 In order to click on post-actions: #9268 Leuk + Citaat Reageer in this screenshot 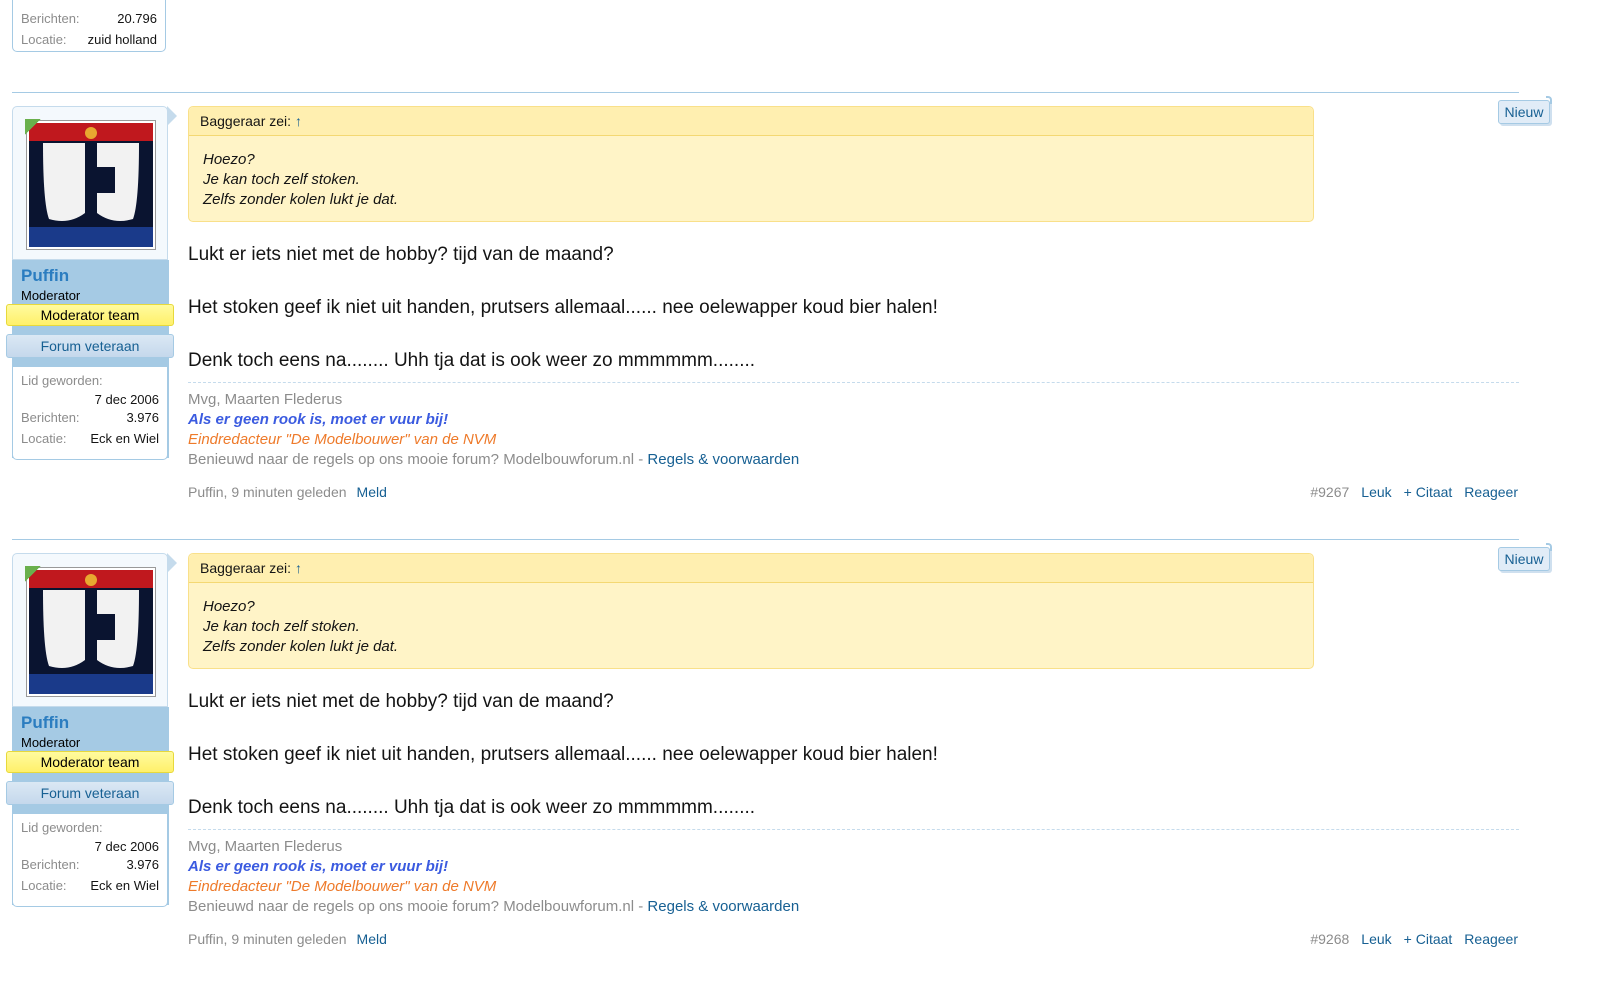, I will do `click(1408, 939)`.